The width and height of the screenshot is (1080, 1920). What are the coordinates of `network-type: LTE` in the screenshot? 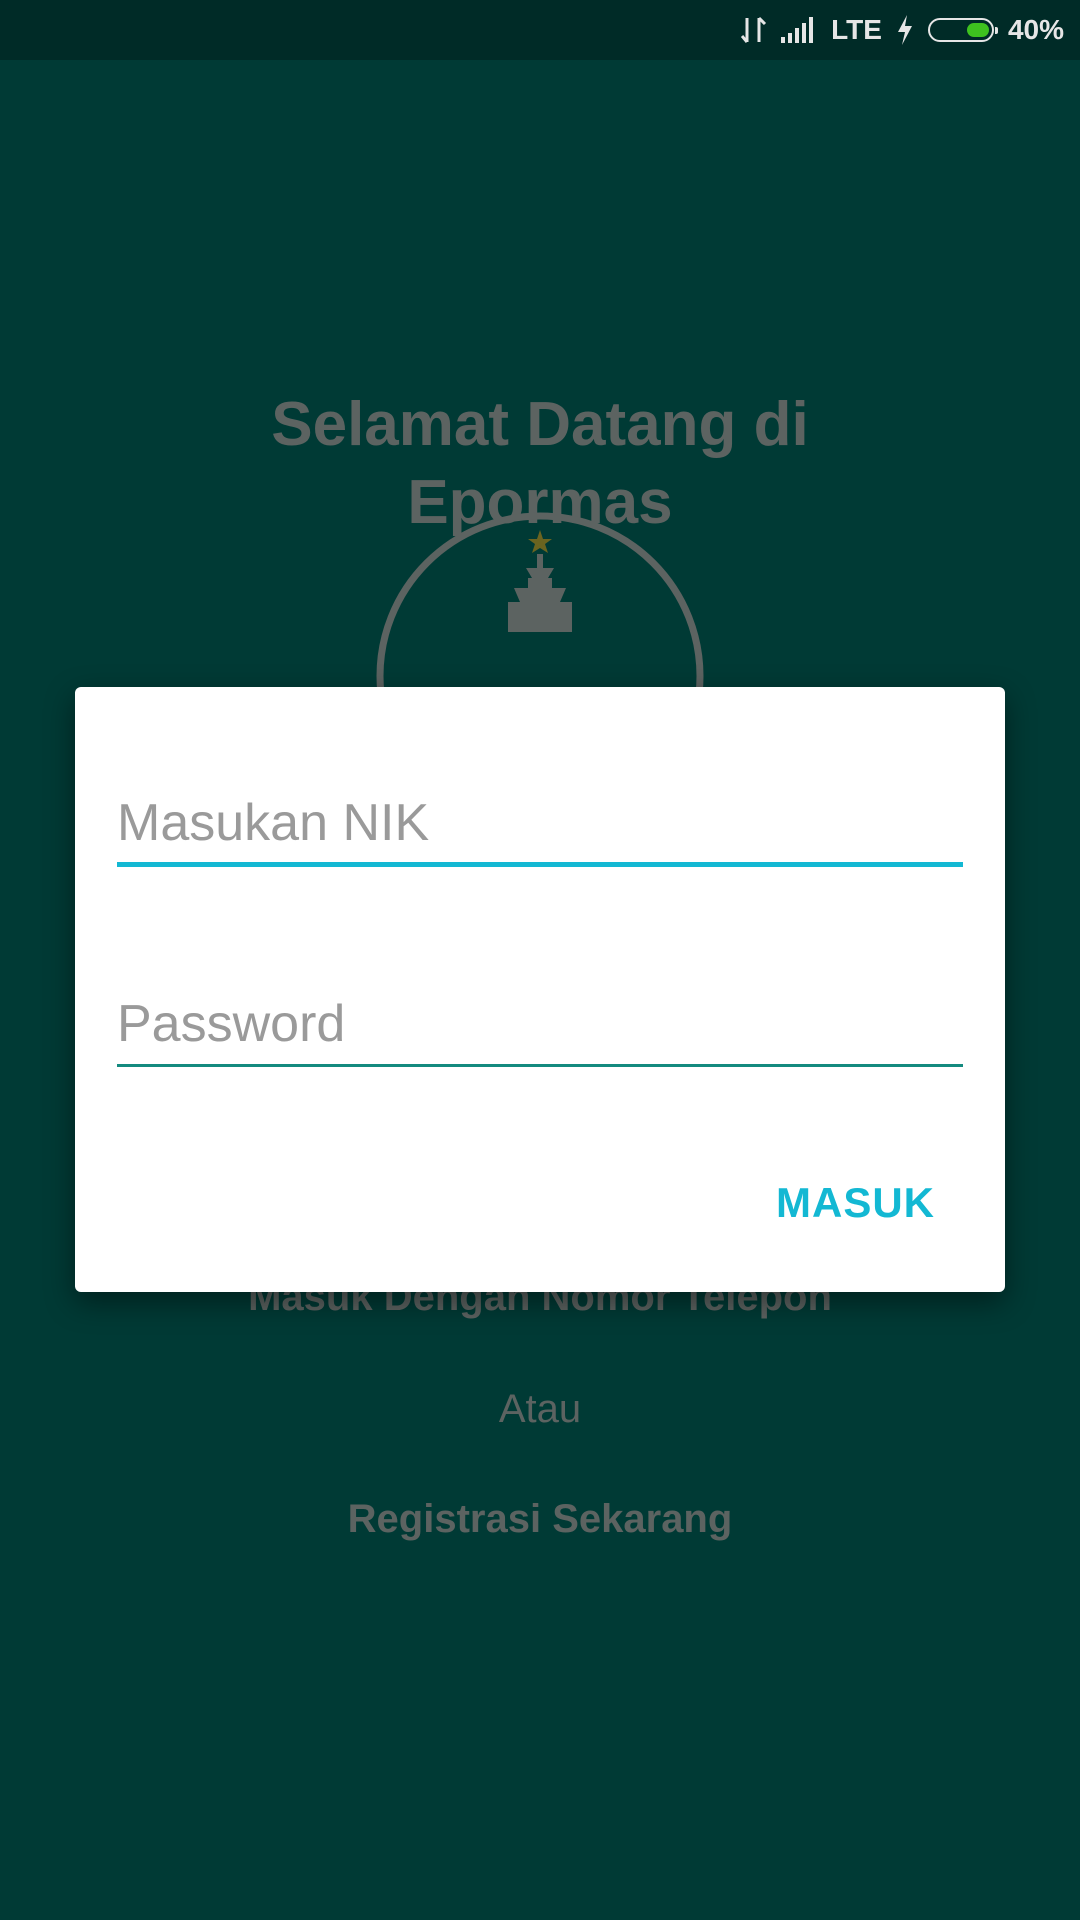 It's located at (856, 29).